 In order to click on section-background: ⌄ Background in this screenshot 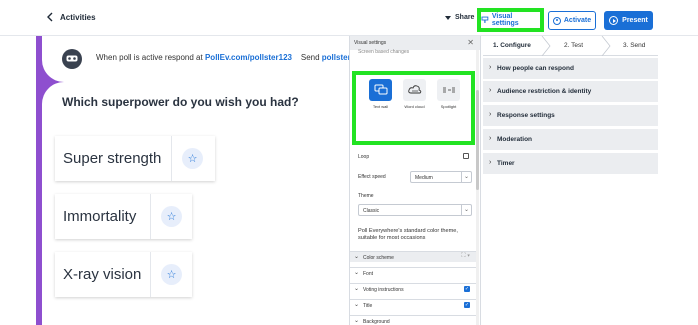, I will do `click(414, 320)`.